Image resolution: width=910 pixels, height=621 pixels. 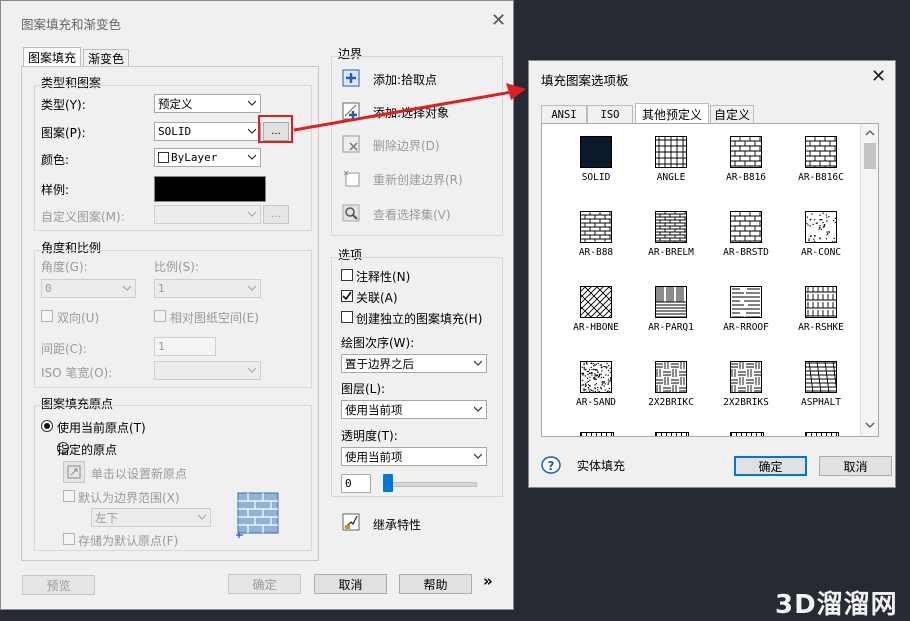 I want to click on draw-order-select: 置于边界之后, so click(x=414, y=363).